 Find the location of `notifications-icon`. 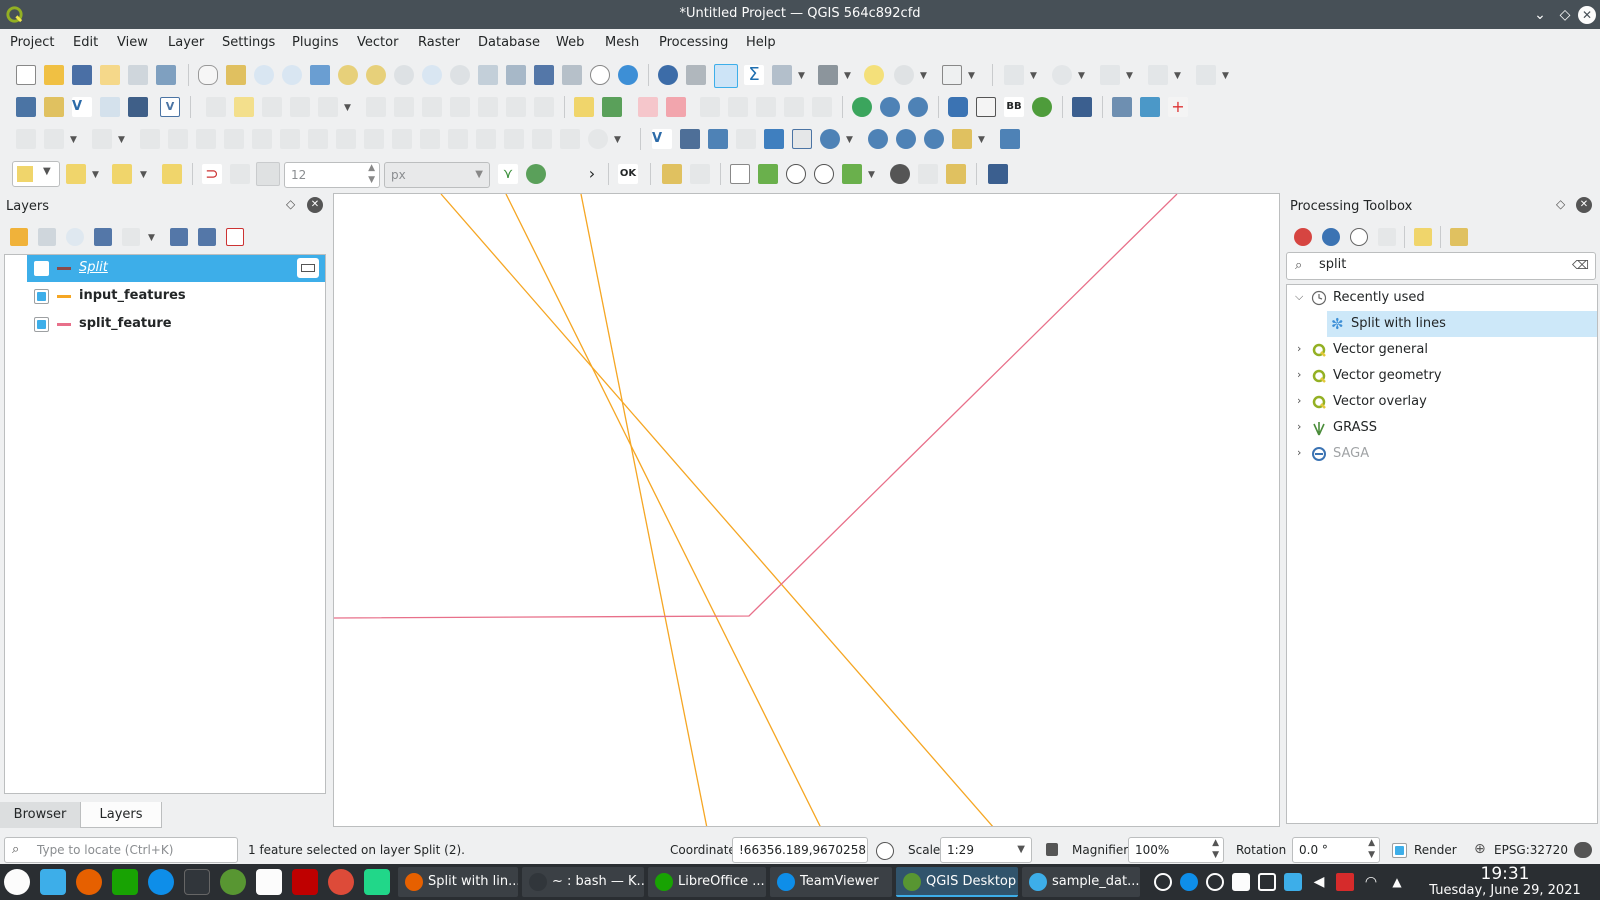

notifications-icon is located at coordinates (1293, 882).